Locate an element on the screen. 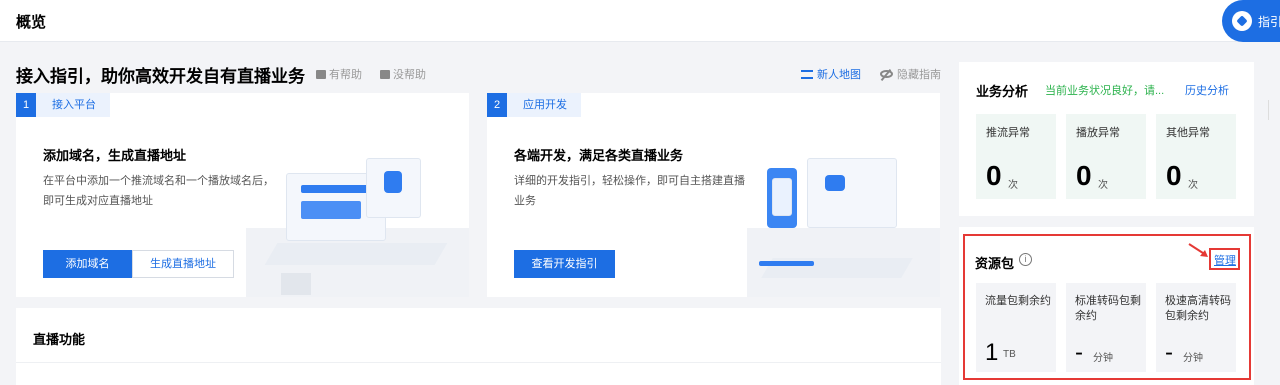  guide-button: 指引 is located at coordinates (1251, 21).